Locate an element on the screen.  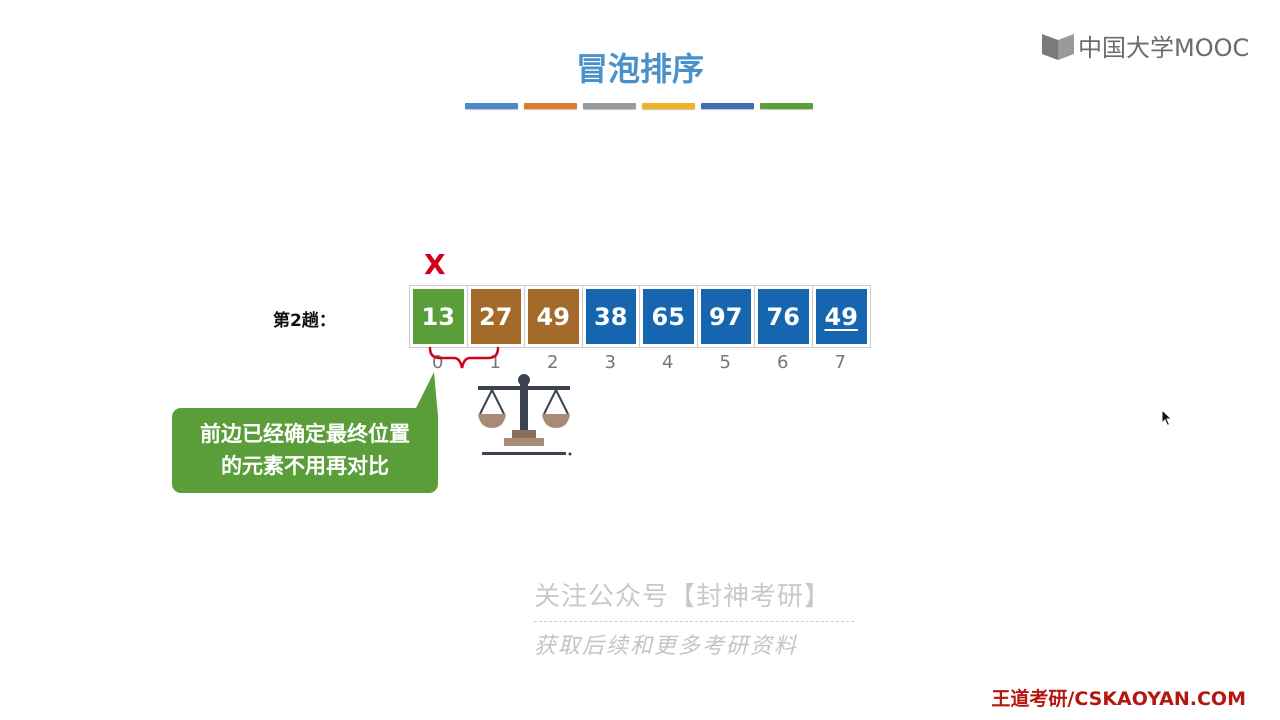
array-cell-value: 13 is located at coordinates (438, 316).